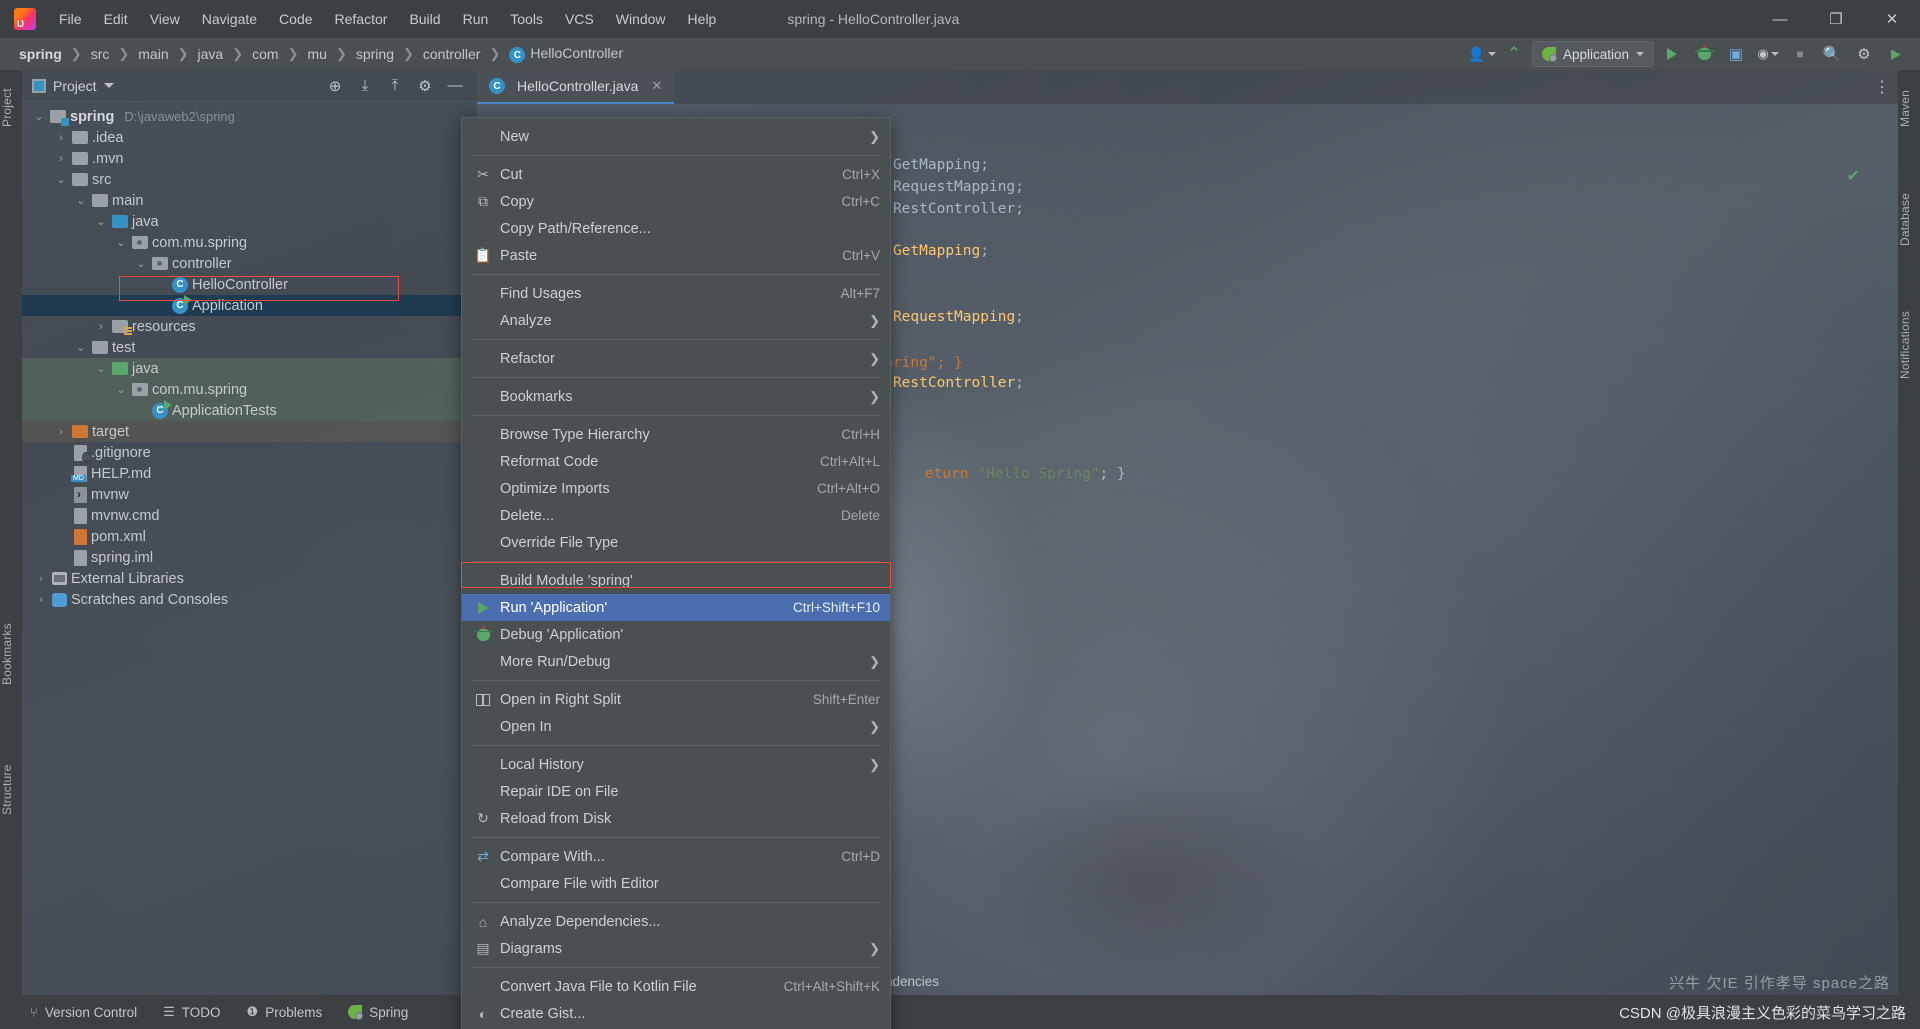  What do you see at coordinates (1853, 176) in the screenshot?
I see `inspection-status-icon: ✔` at bounding box center [1853, 176].